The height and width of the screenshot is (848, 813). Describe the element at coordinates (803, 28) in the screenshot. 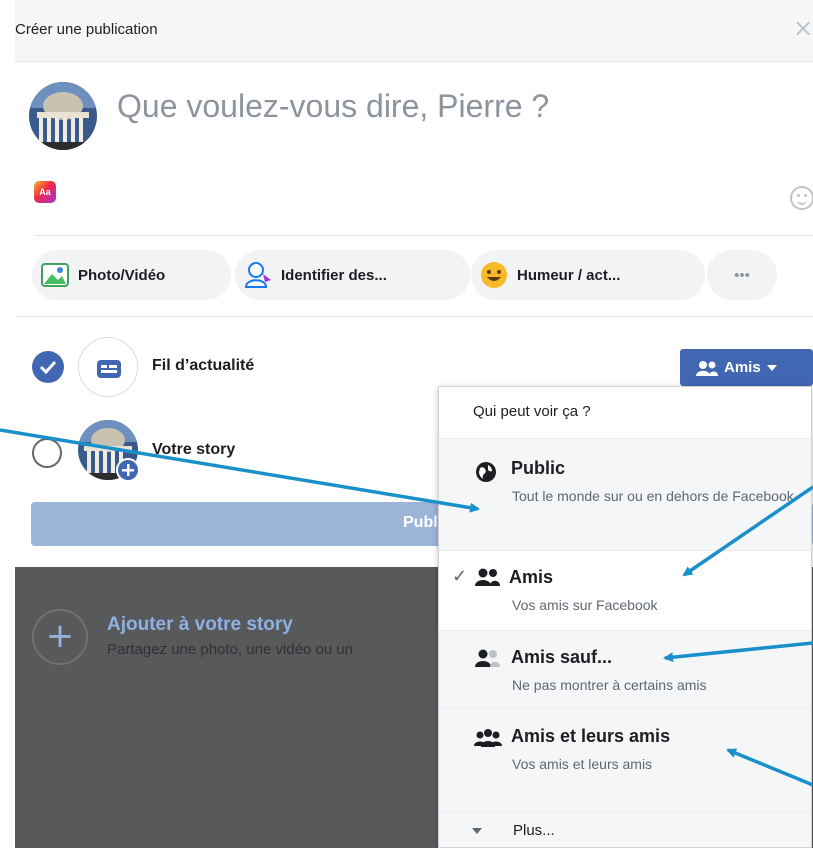

I see `close-icon: ×` at that location.